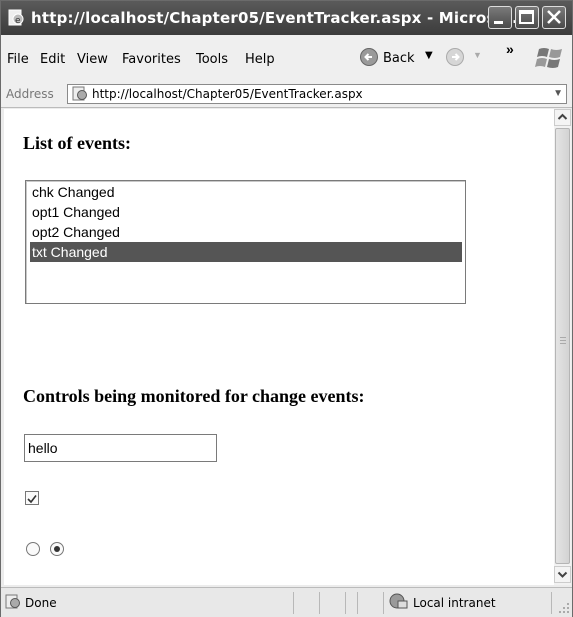 Image resolution: width=573 pixels, height=617 pixels. Describe the element at coordinates (18, 21) in the screenshot. I see `svg-text: e` at that location.